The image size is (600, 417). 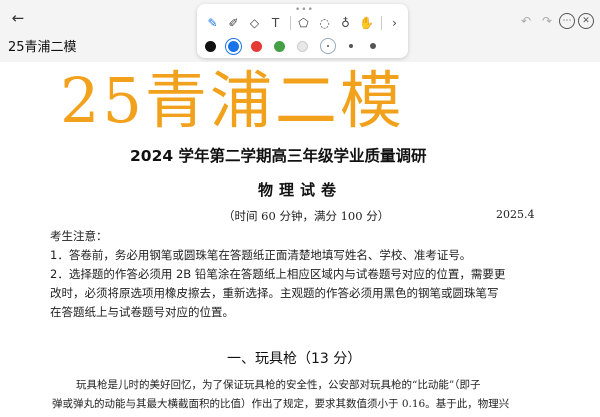 What do you see at coordinates (278, 385) in the screenshot?
I see `question-body-line: 玩具枪是儿时的美好回忆，为了保证玩具枪的安全性，公安部对玩具枪的“比动能”（即子` at bounding box center [278, 385].